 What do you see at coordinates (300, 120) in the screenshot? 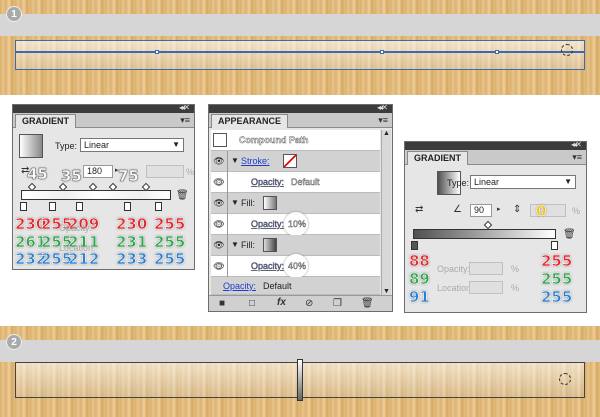
I see `panel-tab-bar: APPEARANCE ▾≡` at bounding box center [300, 120].